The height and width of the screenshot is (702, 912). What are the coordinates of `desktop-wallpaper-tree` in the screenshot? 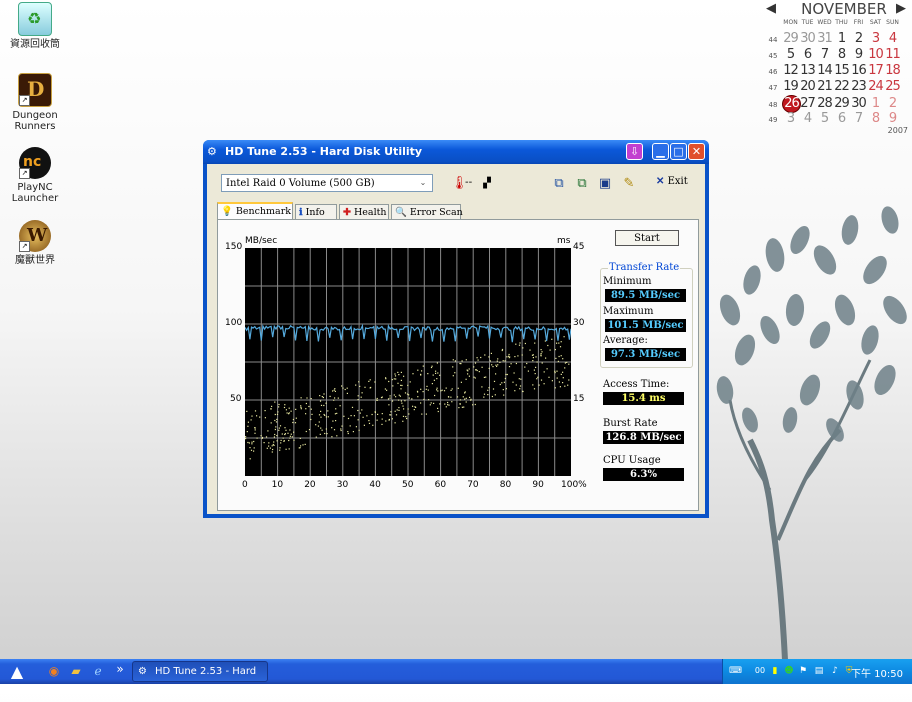 It's located at (811, 433).